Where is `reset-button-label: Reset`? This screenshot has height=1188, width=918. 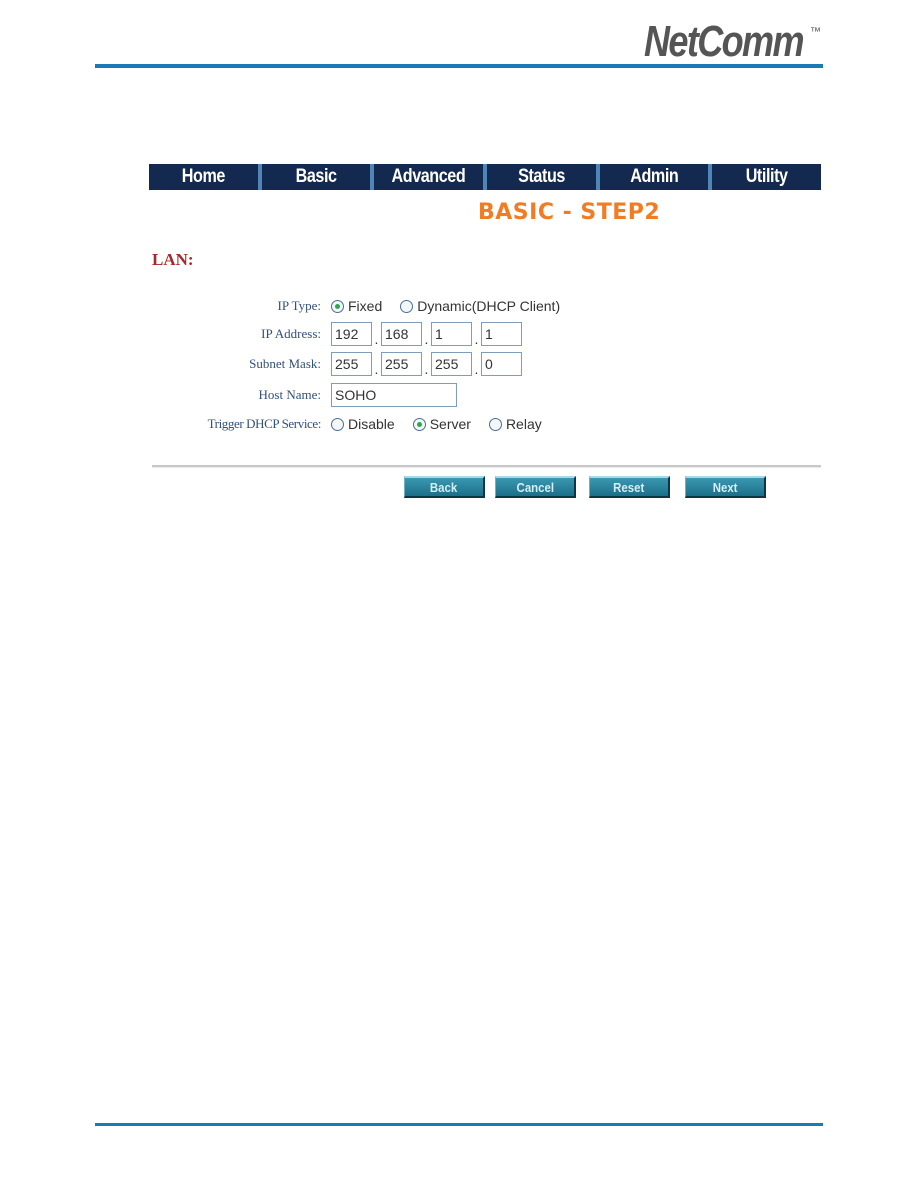 reset-button-label: Reset is located at coordinates (629, 487).